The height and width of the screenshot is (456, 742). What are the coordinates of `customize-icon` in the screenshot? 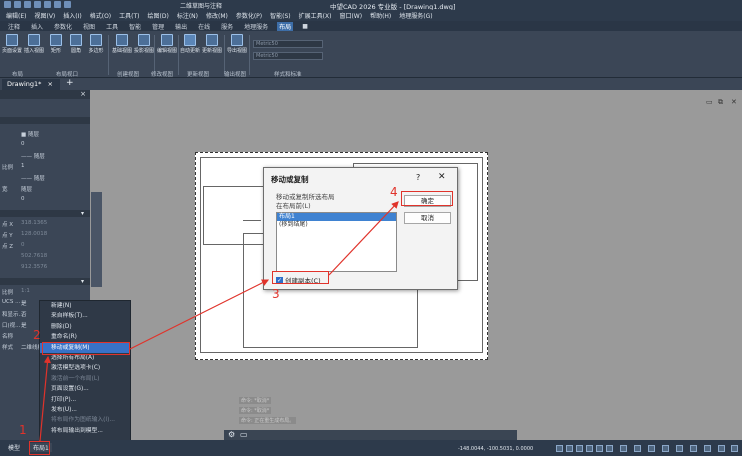 It's located at (721, 448).